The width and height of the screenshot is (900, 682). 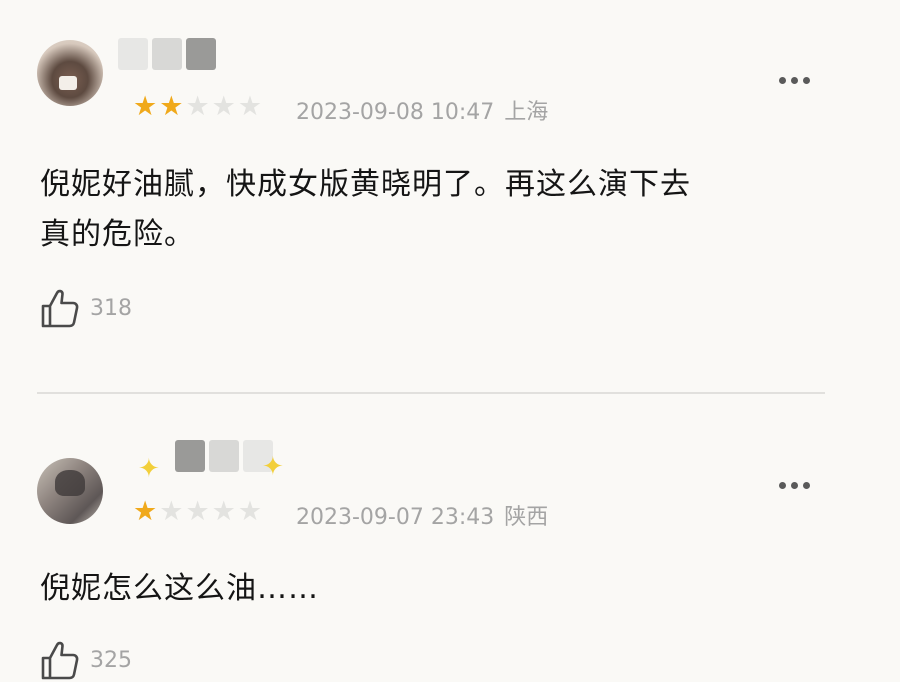 I want to click on review-meta: 2023-09-08 10:47 上海, so click(x=422, y=110).